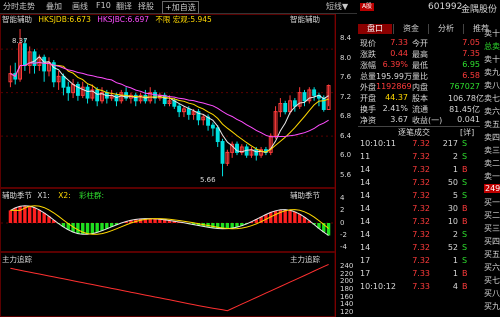 Image resolution: width=500 pixels, height=317 pixels. I want to click on y-axis-tick: 6.0, so click(346, 155).